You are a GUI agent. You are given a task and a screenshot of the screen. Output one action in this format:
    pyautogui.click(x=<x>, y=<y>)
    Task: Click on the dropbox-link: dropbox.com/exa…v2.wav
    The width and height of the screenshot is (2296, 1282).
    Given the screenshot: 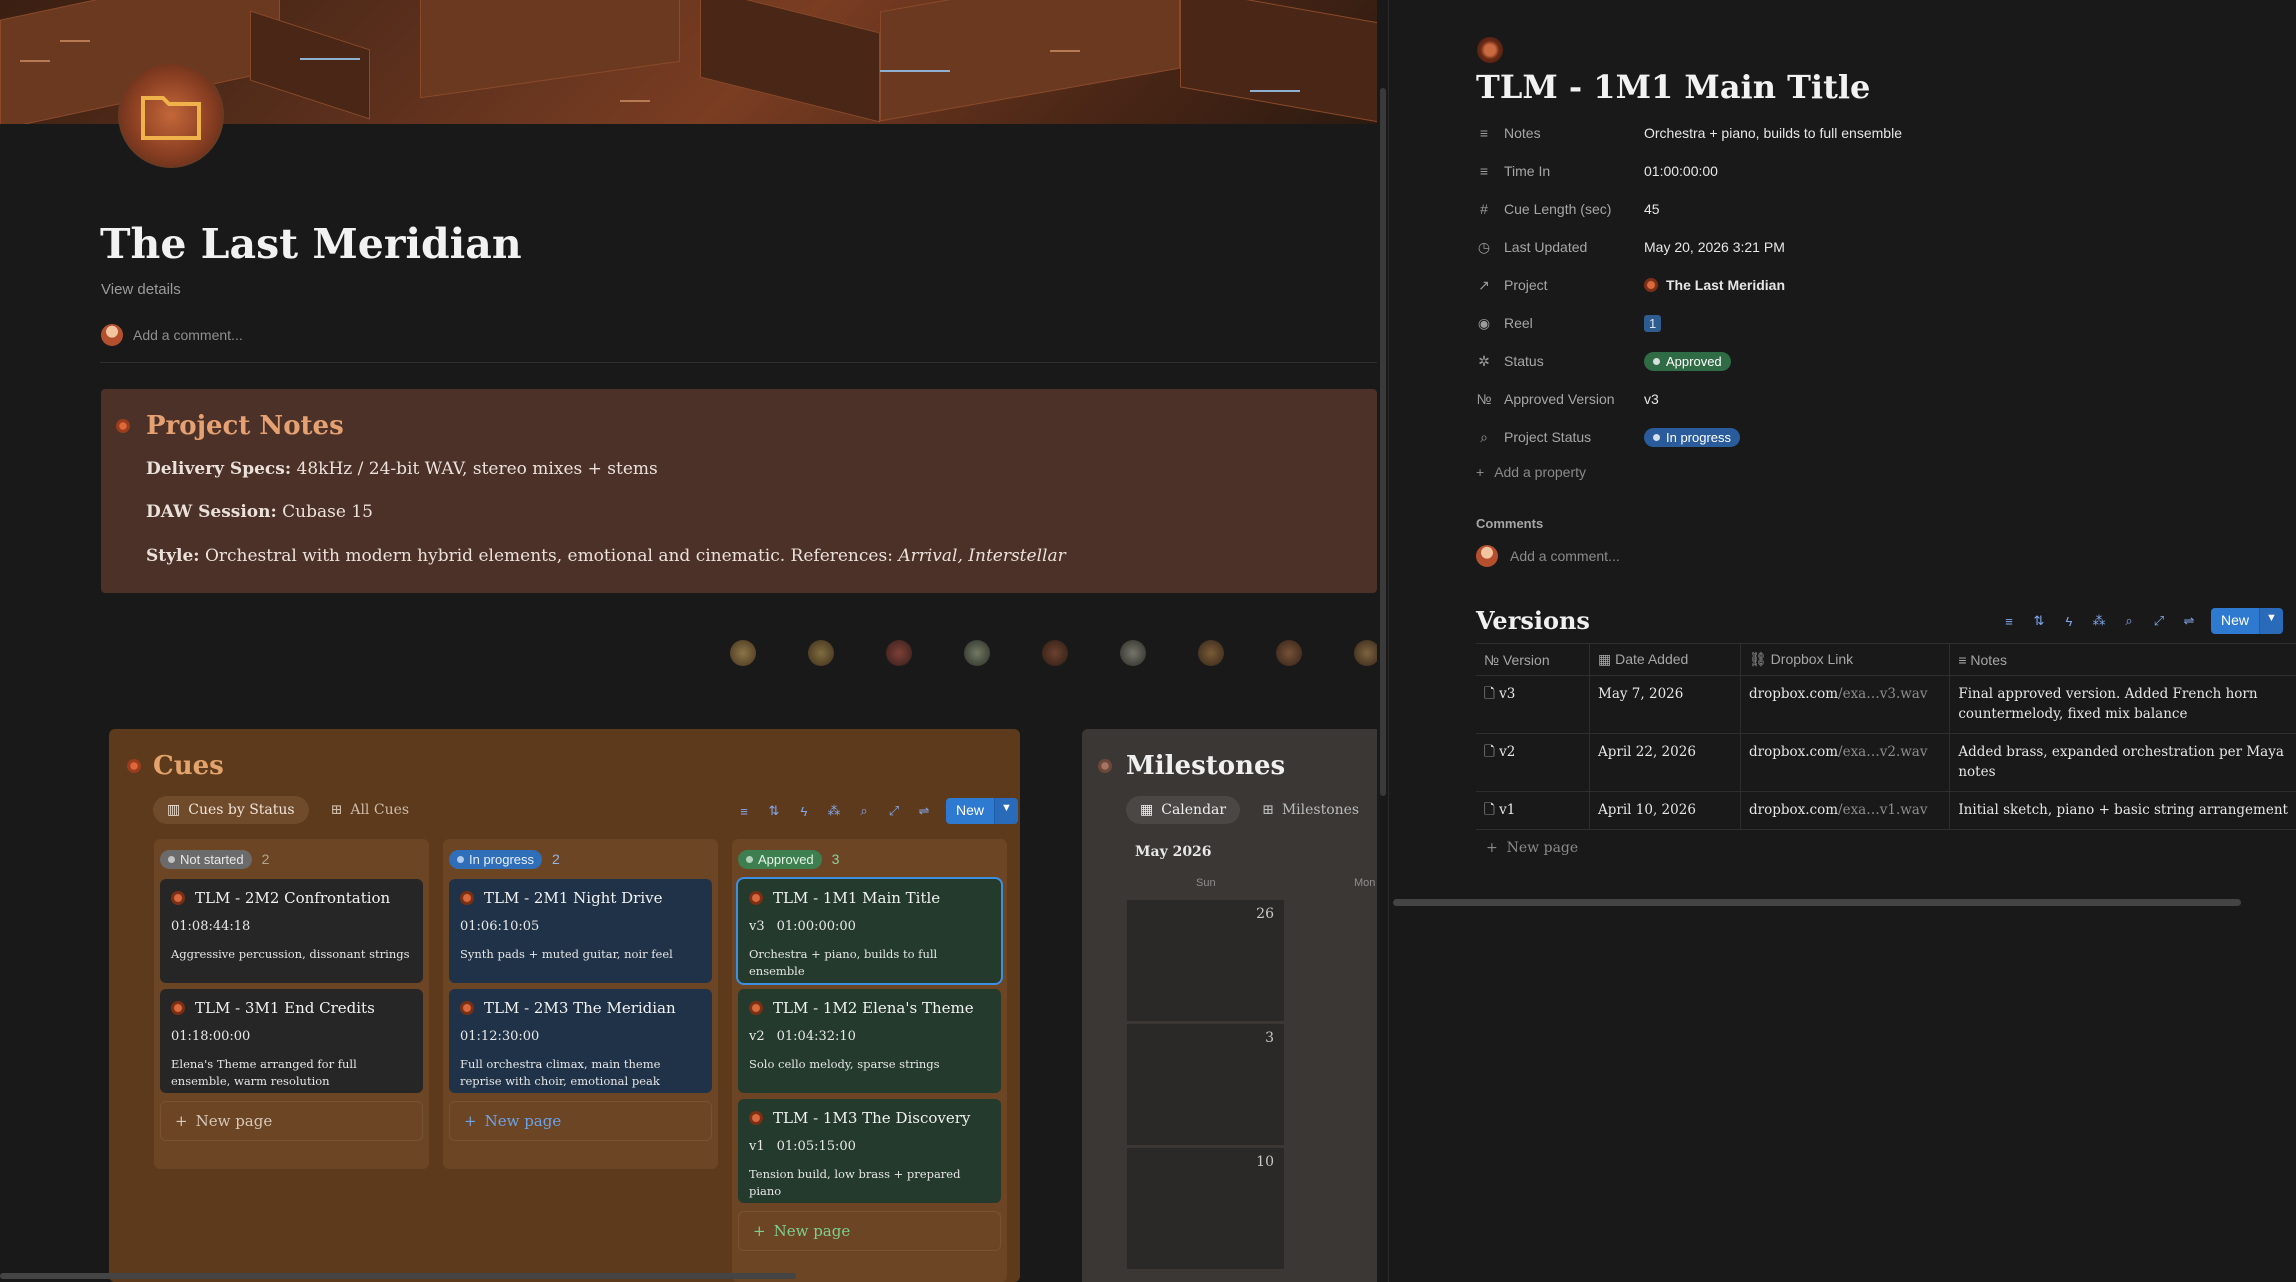 What is the action you would take?
    pyautogui.click(x=1844, y=762)
    